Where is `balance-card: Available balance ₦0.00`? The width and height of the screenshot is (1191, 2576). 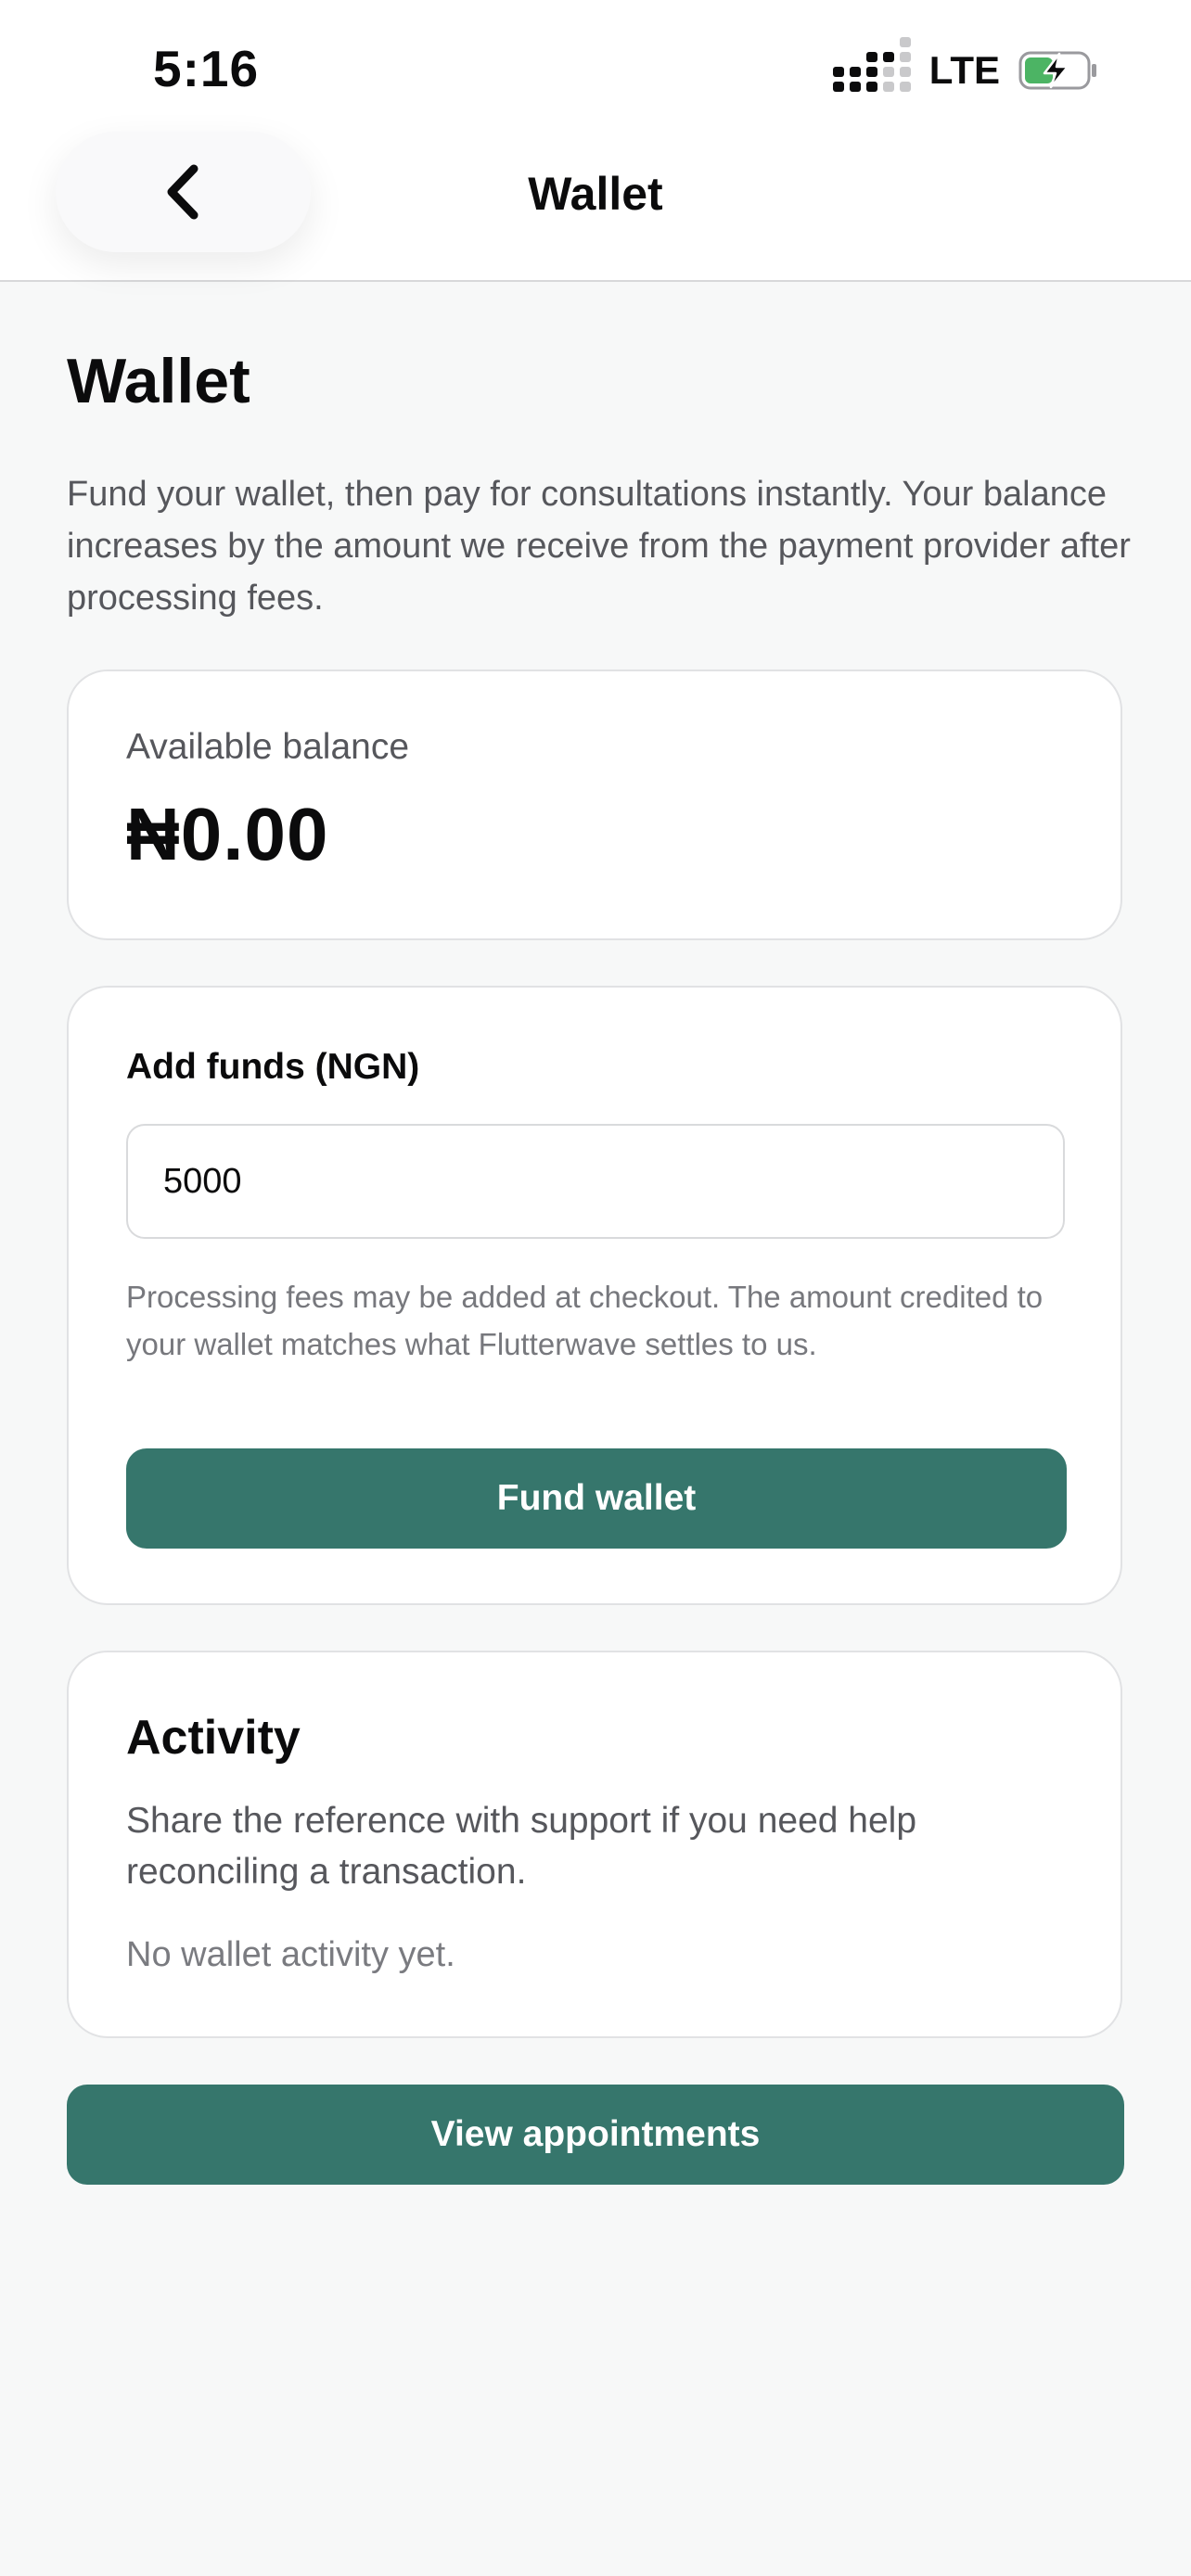 balance-card: Available balance ₦0.00 is located at coordinates (594, 805).